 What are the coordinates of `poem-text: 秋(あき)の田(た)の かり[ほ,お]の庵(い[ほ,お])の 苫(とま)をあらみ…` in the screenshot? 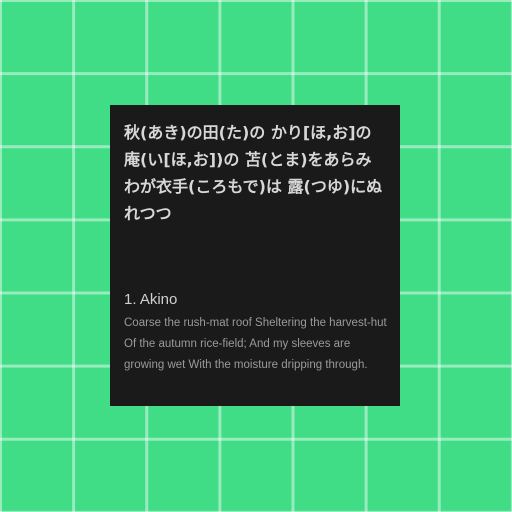 It's located at (253, 173).